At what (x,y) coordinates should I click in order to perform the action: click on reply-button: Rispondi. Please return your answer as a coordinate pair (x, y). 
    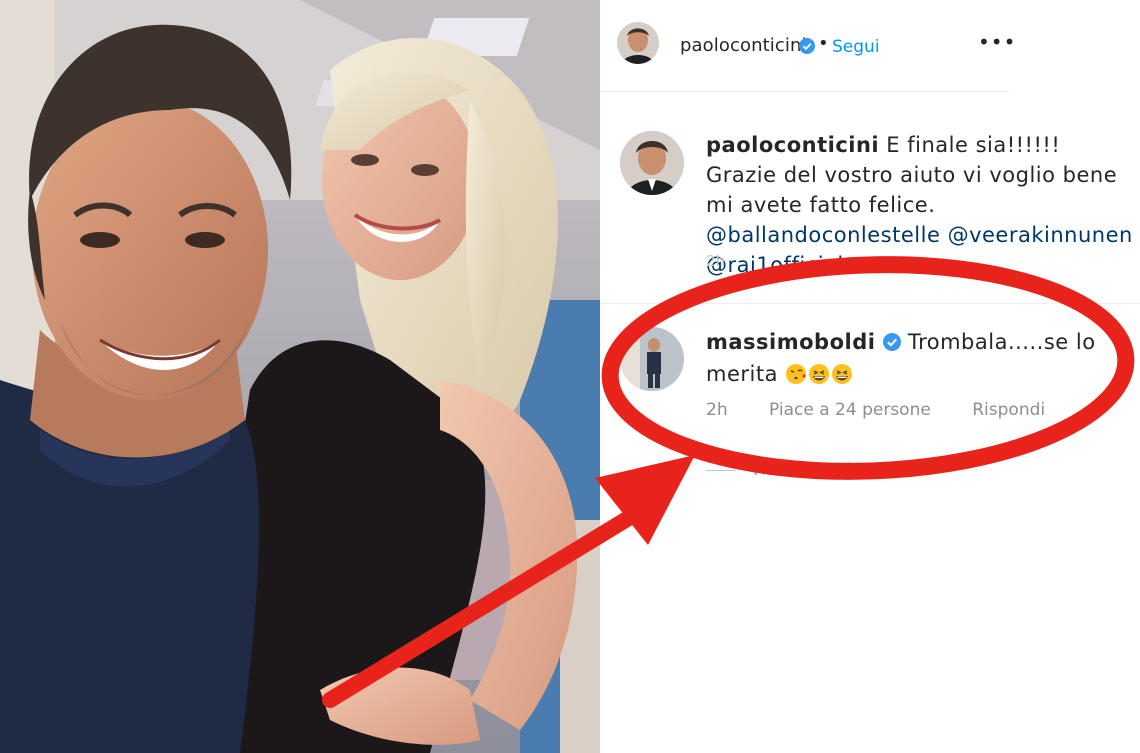
    Looking at the image, I should click on (1008, 410).